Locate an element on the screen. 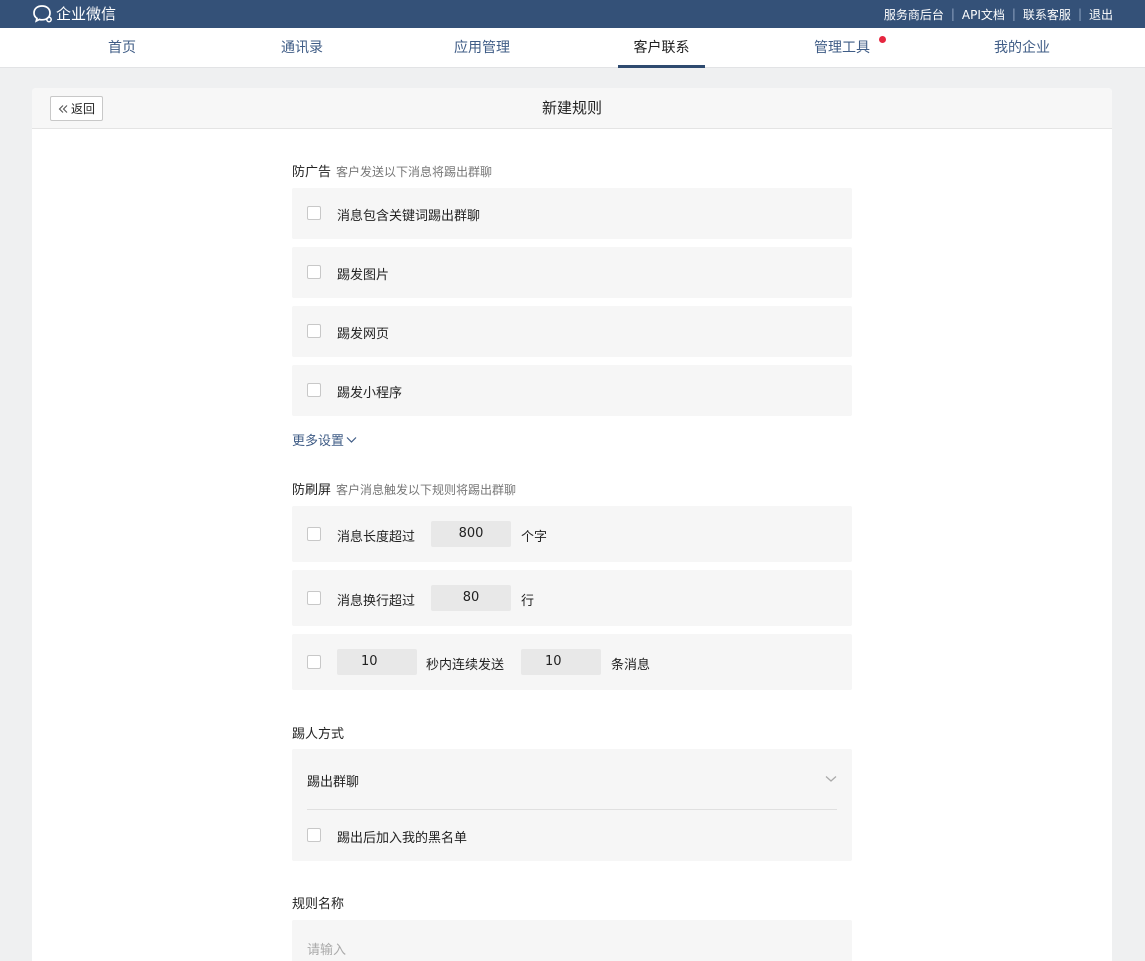 This screenshot has height=961, width=1145. divider is located at coordinates (572, 809).